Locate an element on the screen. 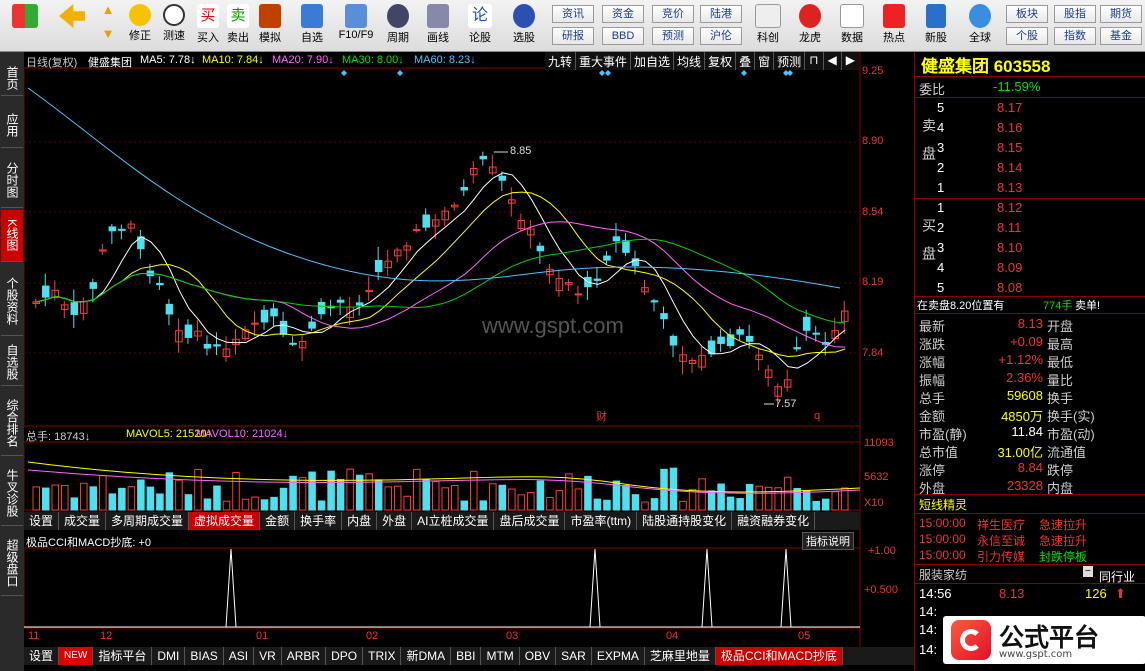 Image resolution: width=1145 pixels, height=671 pixels. up-arrow-icon: ▲ is located at coordinates (108, 13).